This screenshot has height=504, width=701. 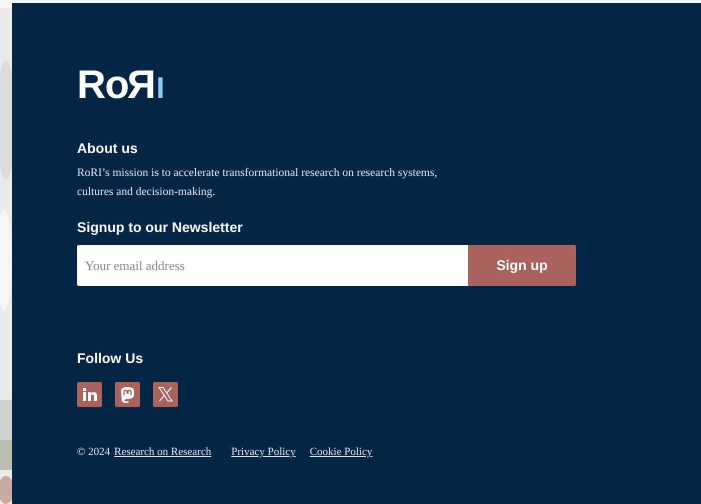 I want to click on about-text: RoRI’s mission is to accelerate transformational research on research systems, cultures and decision-making., so click(x=257, y=183).